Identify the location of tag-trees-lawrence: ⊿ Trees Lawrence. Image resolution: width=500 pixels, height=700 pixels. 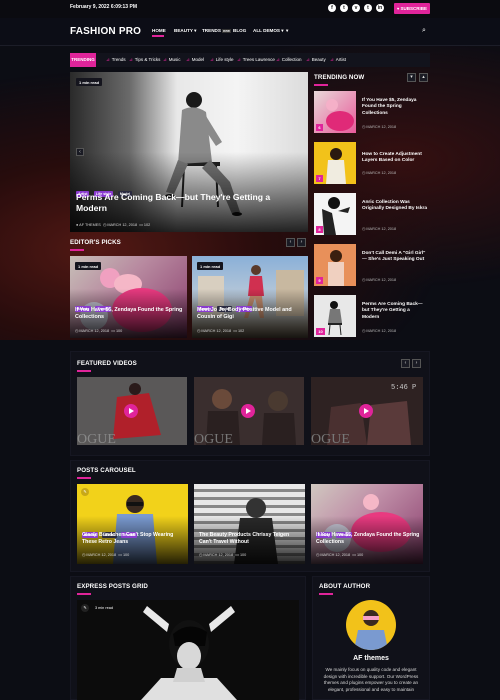
(256, 60).